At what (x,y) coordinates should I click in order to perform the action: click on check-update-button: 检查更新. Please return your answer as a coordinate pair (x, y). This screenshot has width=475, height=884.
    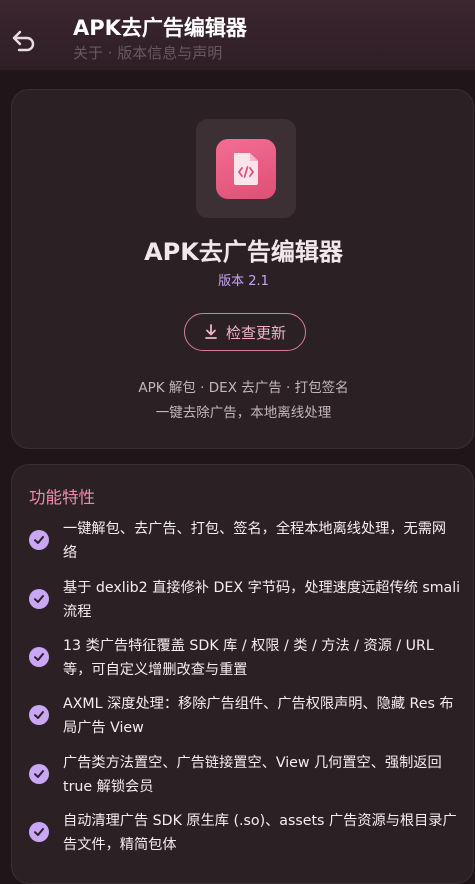
    Looking at the image, I should click on (245, 332).